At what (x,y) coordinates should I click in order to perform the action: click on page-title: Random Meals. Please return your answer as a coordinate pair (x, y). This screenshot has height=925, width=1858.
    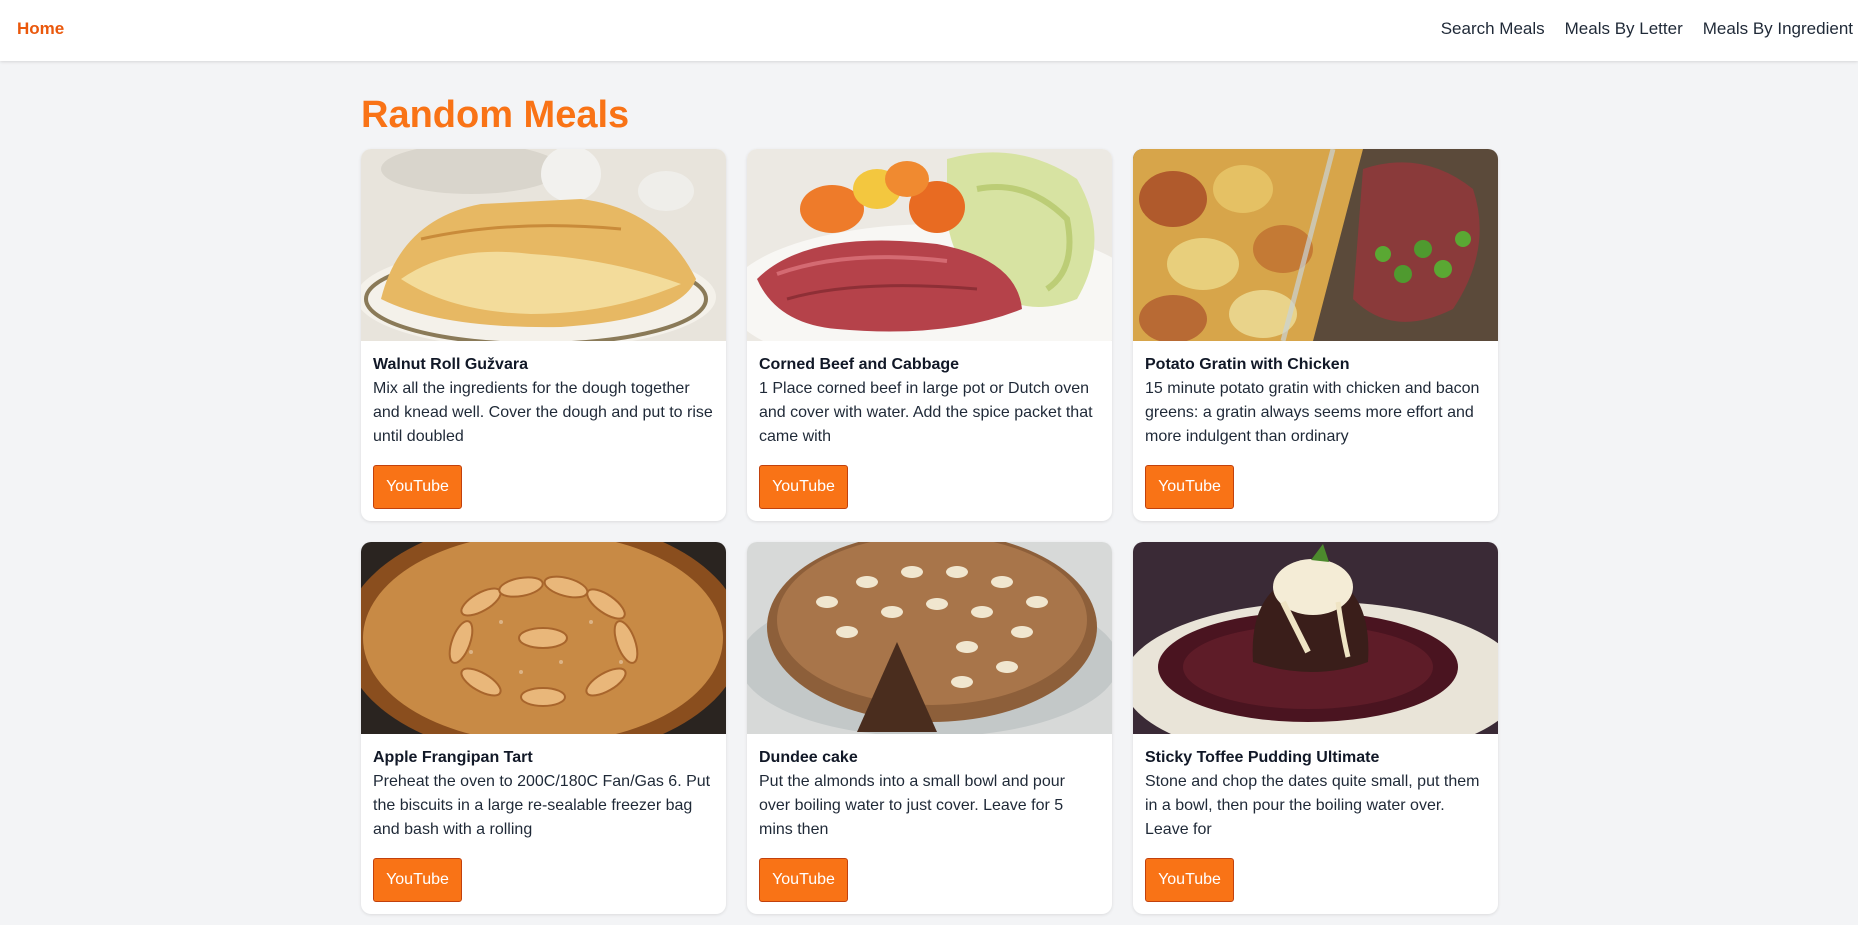
    Looking at the image, I should click on (495, 115).